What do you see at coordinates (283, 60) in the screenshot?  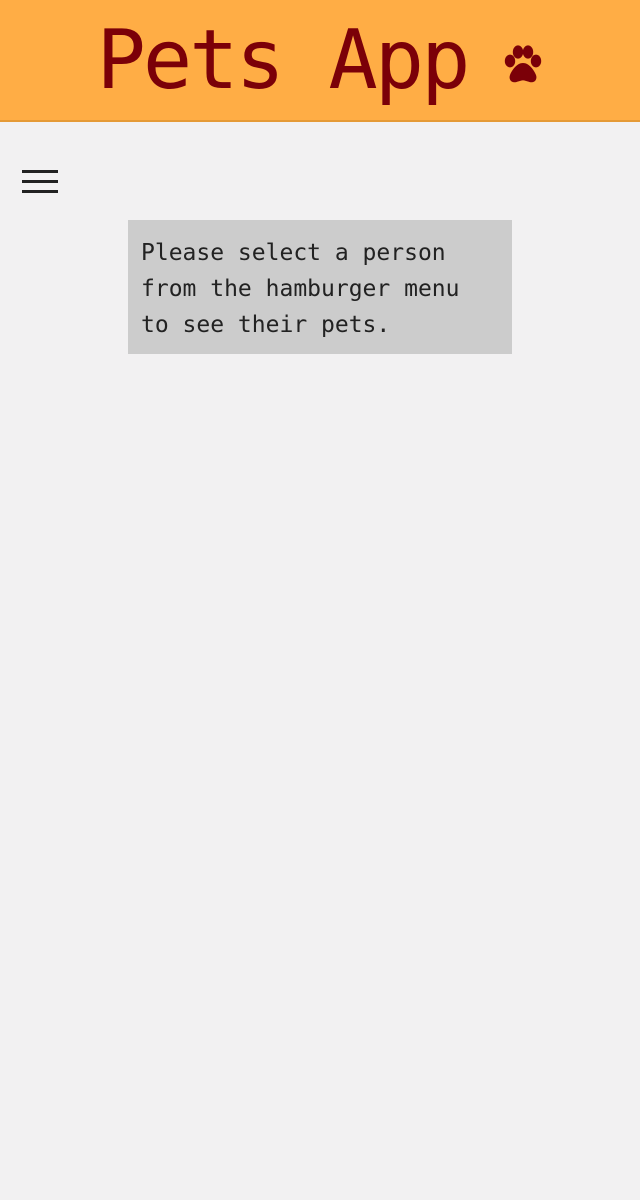 I see `app-title-text: Pets App` at bounding box center [283, 60].